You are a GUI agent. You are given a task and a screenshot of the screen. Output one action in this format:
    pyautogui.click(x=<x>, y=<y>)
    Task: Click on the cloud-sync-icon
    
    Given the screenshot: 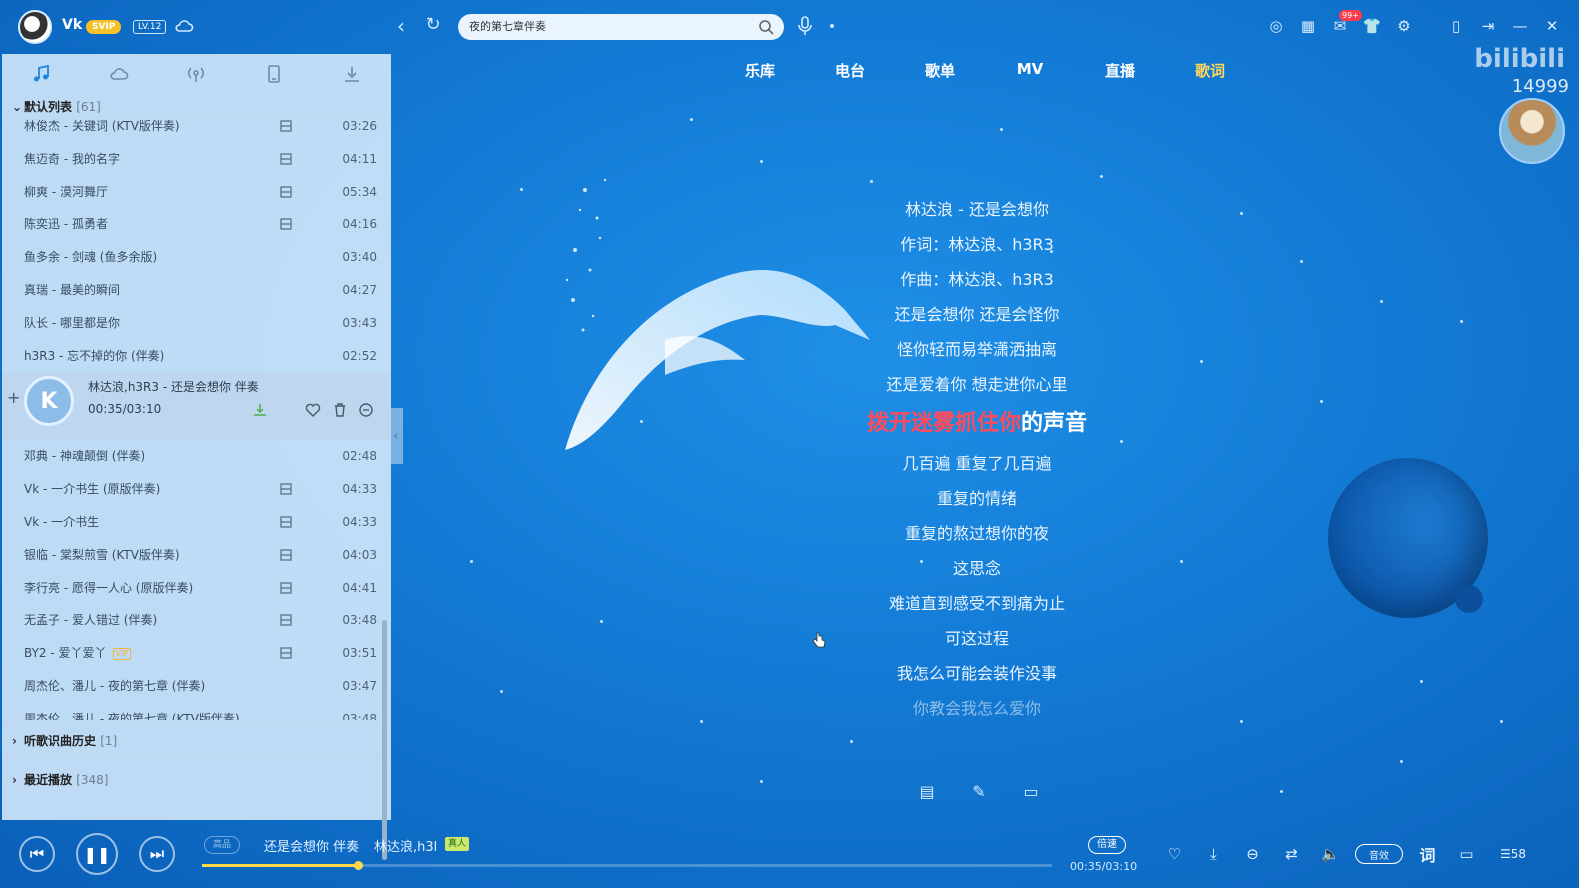 What is the action you would take?
    pyautogui.click(x=184, y=26)
    